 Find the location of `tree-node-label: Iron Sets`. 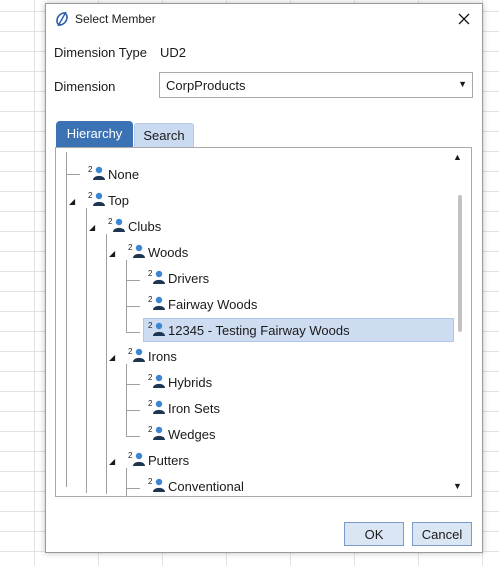

tree-node-label: Iron Sets is located at coordinates (194, 408).